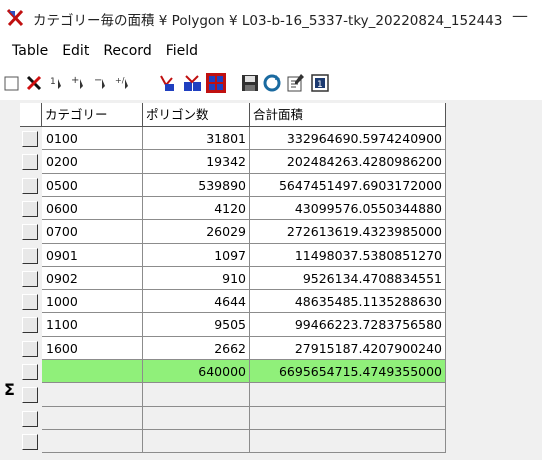  Describe the element at coordinates (92, 301) in the screenshot. I see `table-cell: 1000` at that location.